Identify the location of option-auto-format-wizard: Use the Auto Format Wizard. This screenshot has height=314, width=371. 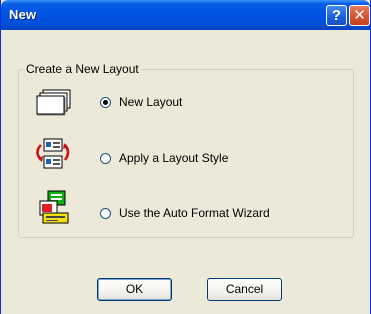
(181, 209).